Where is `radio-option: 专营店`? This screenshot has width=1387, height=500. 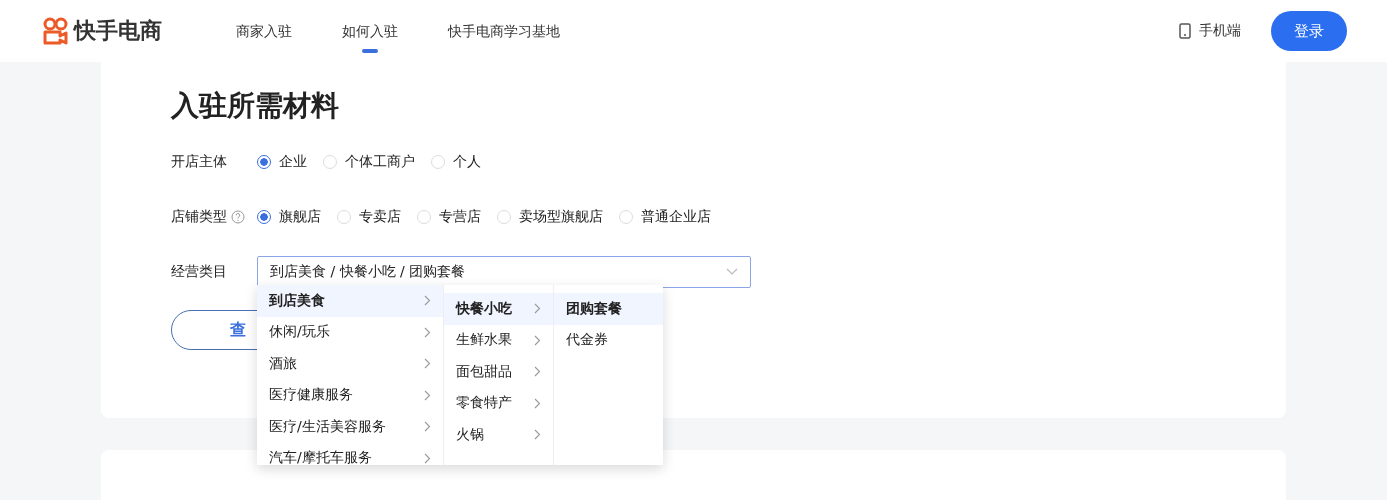
radio-option: 专营店 is located at coordinates (449, 217).